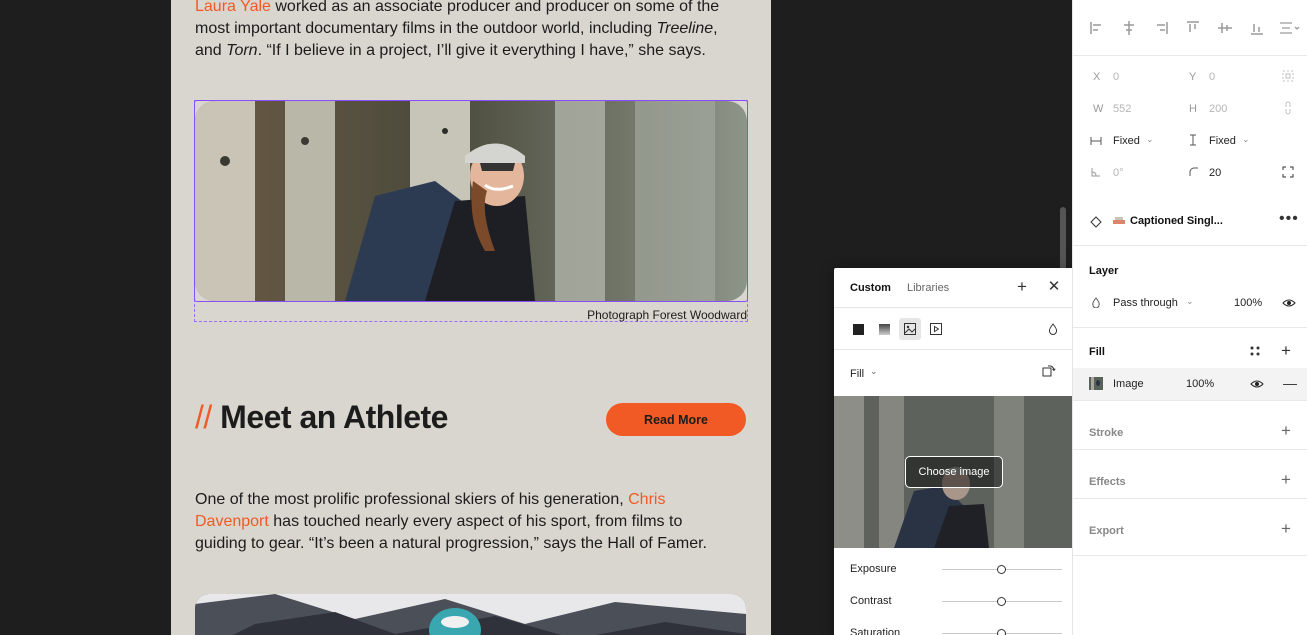 This screenshot has height=635, width=1307. What do you see at coordinates (884, 329) in the screenshot?
I see `gradient-fill-icon` at bounding box center [884, 329].